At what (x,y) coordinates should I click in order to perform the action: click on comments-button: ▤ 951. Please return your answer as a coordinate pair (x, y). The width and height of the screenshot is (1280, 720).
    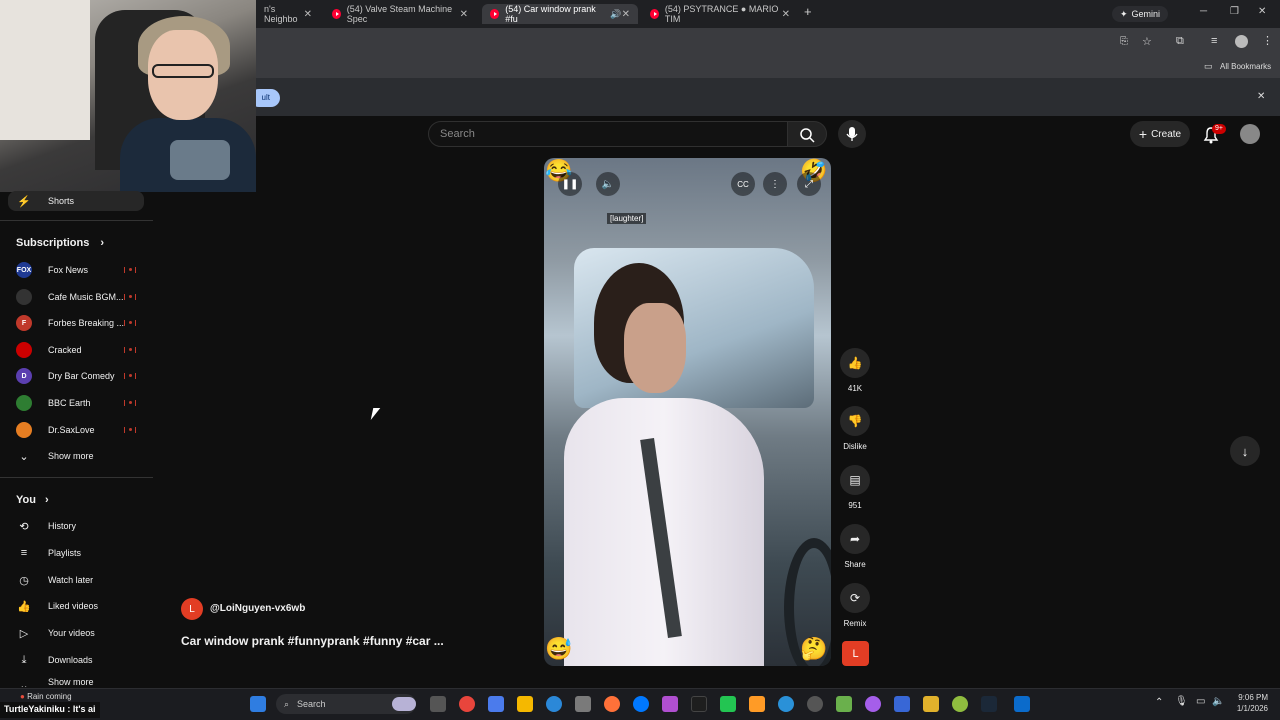
    Looking at the image, I should click on (855, 487).